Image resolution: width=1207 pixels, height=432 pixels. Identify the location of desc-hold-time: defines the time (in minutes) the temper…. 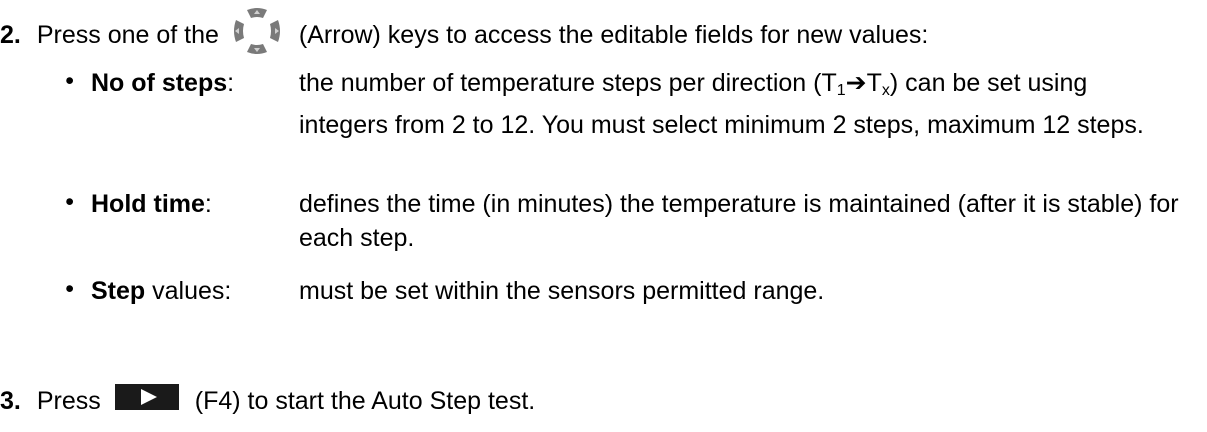
(739, 221).